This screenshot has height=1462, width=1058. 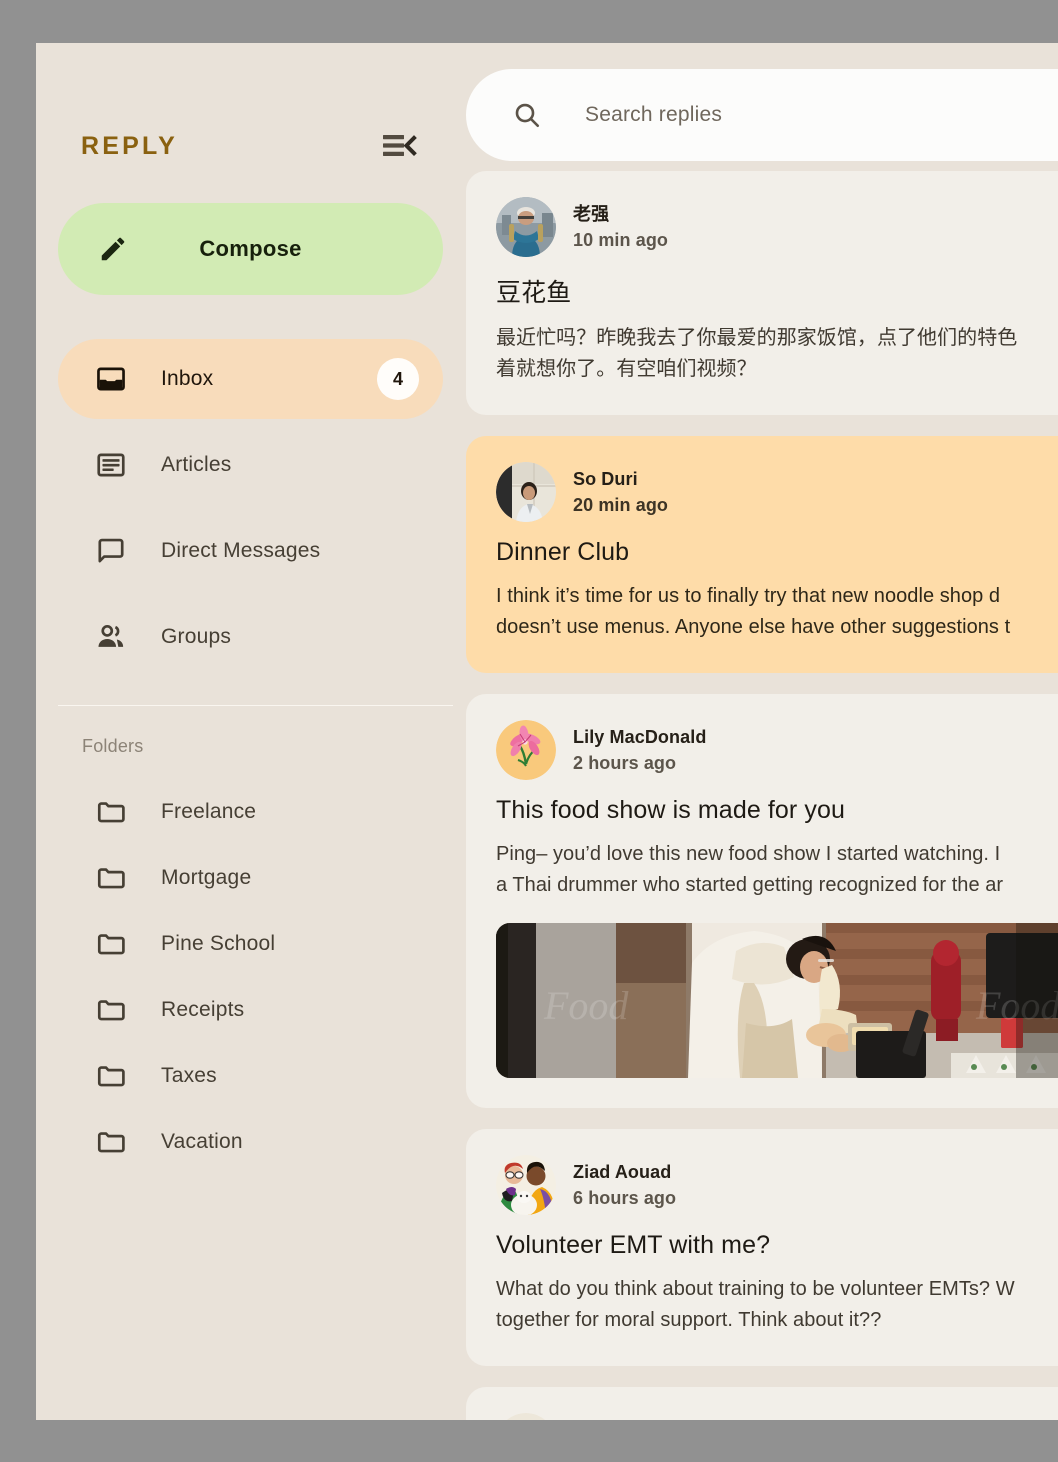 What do you see at coordinates (621, 240) in the screenshot?
I see `sender-timestamp: 10 min ago` at bounding box center [621, 240].